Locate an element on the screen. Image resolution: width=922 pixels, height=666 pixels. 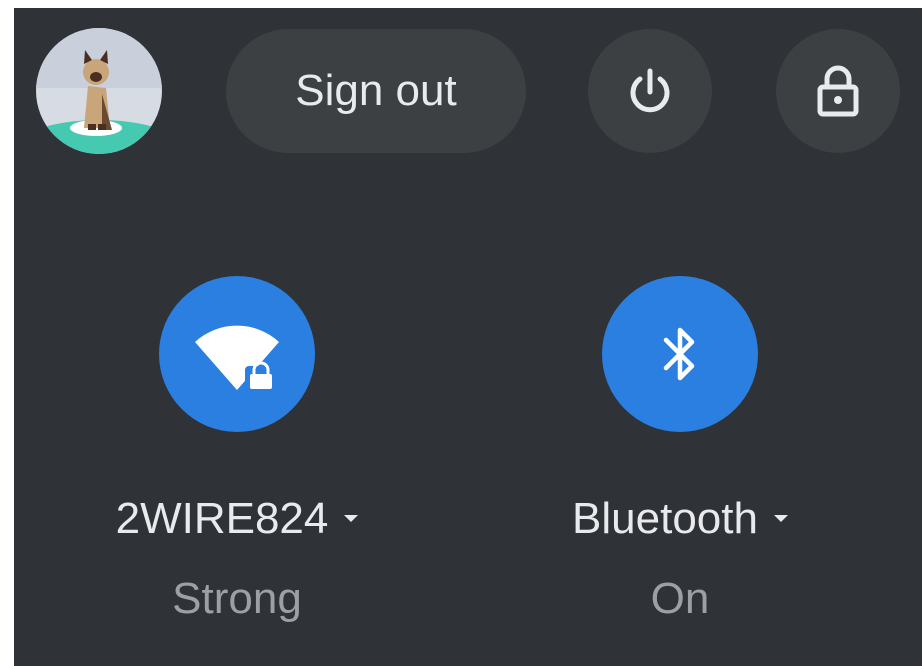
bluetooth-status: On is located at coordinates (680, 598).